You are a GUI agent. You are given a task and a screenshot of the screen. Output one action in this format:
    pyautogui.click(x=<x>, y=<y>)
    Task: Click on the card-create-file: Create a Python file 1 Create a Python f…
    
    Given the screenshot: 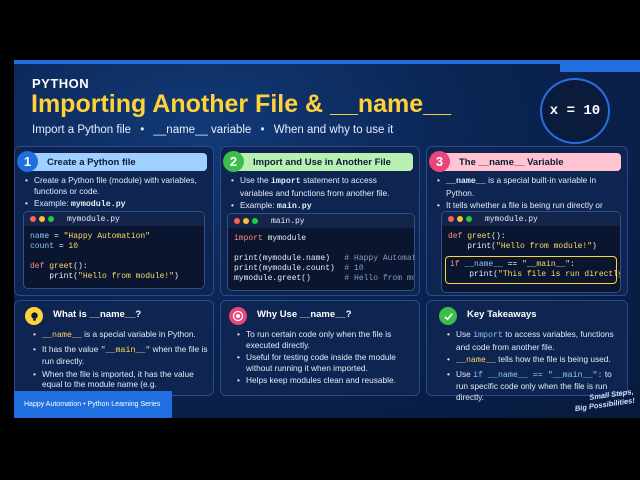 What is the action you would take?
    pyautogui.click(x=114, y=221)
    